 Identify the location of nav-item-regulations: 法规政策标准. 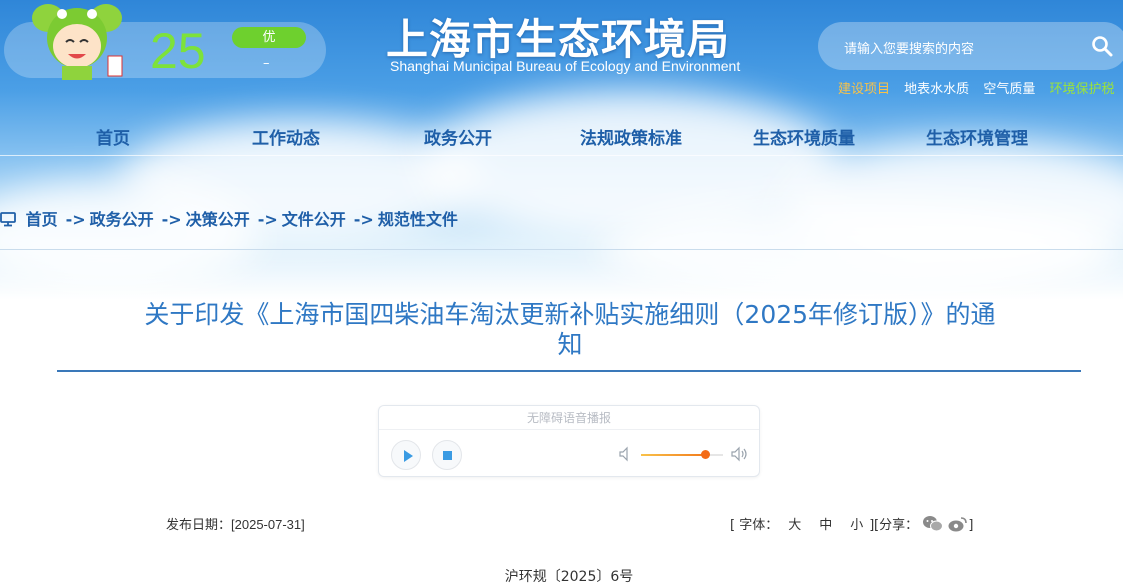
(631, 136).